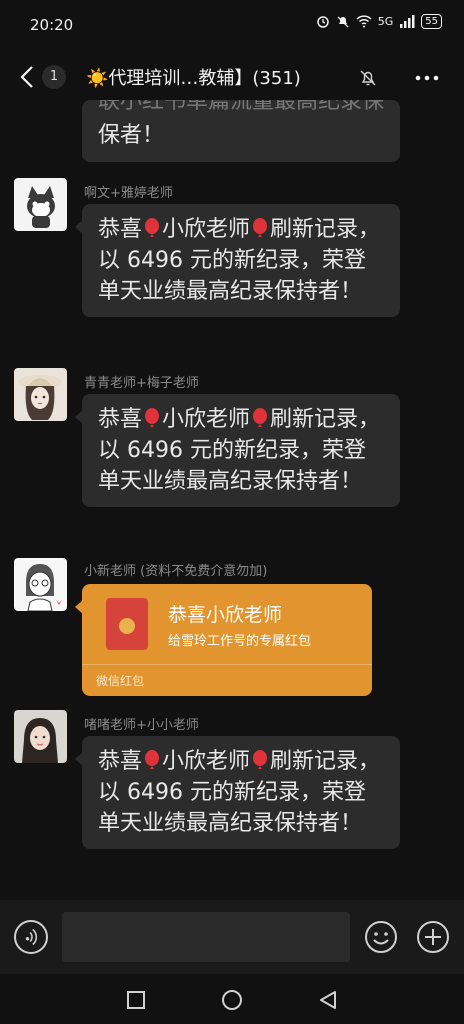  I want to click on red-packet-footer: 微信红包, so click(120, 681).